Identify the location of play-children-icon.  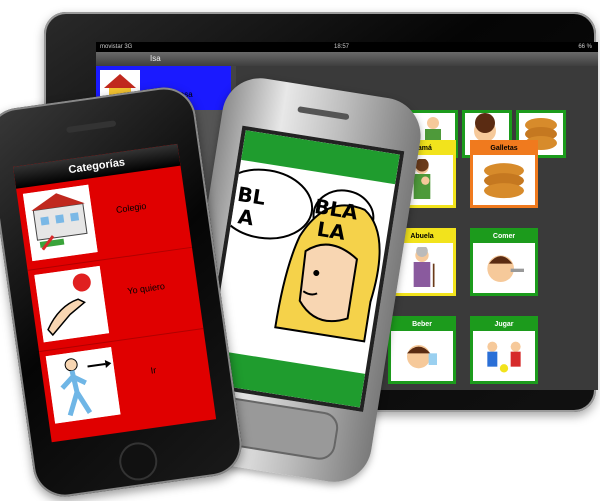
(504, 357).